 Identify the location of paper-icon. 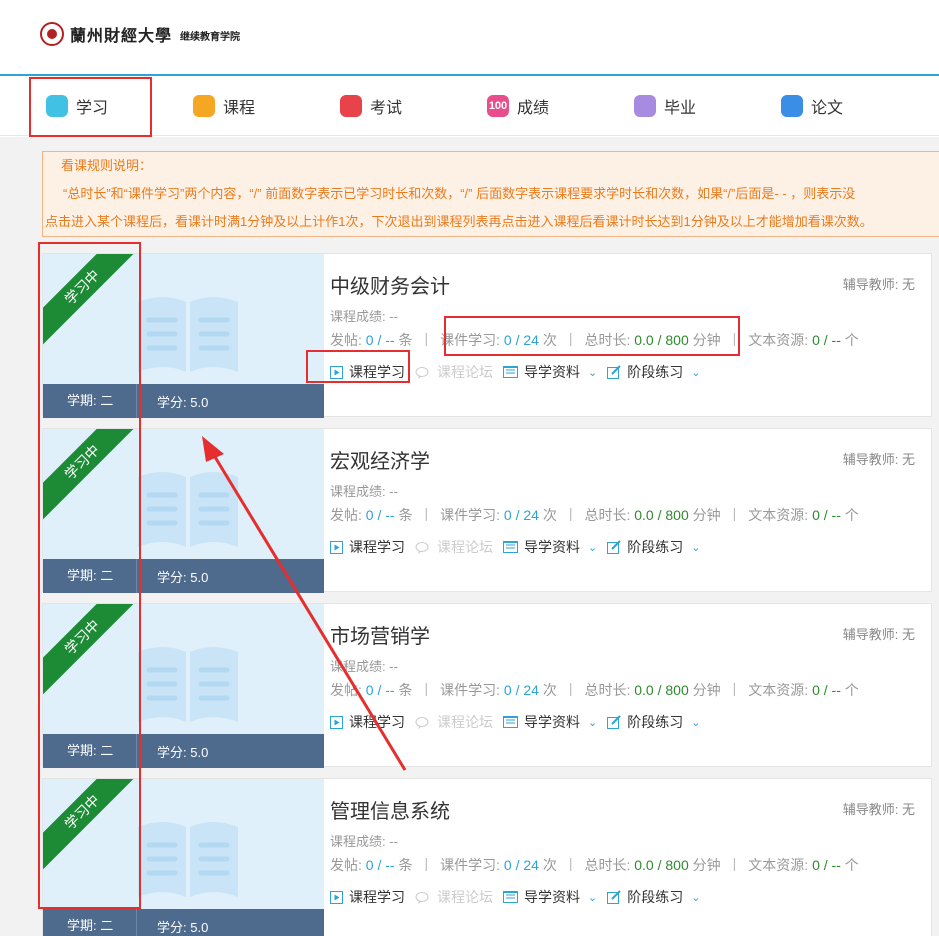
(792, 105).